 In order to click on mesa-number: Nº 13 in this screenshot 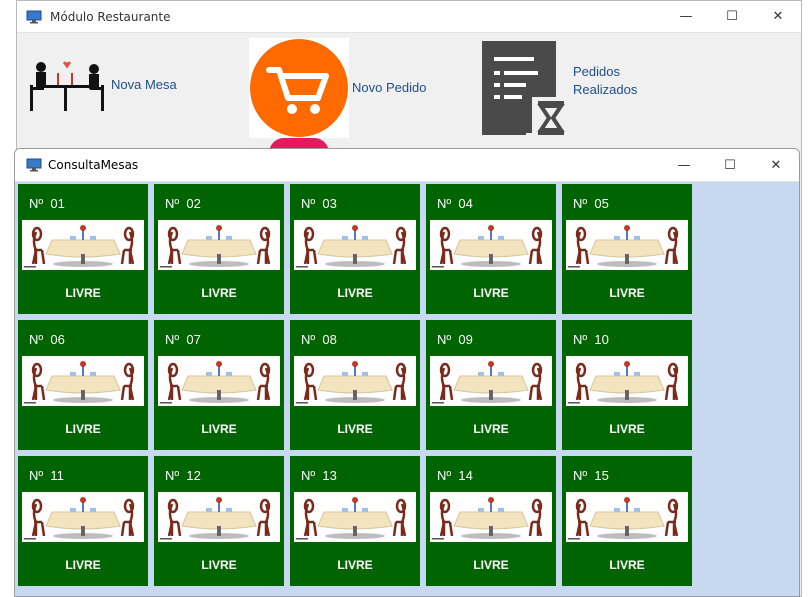, I will do `click(319, 475)`.